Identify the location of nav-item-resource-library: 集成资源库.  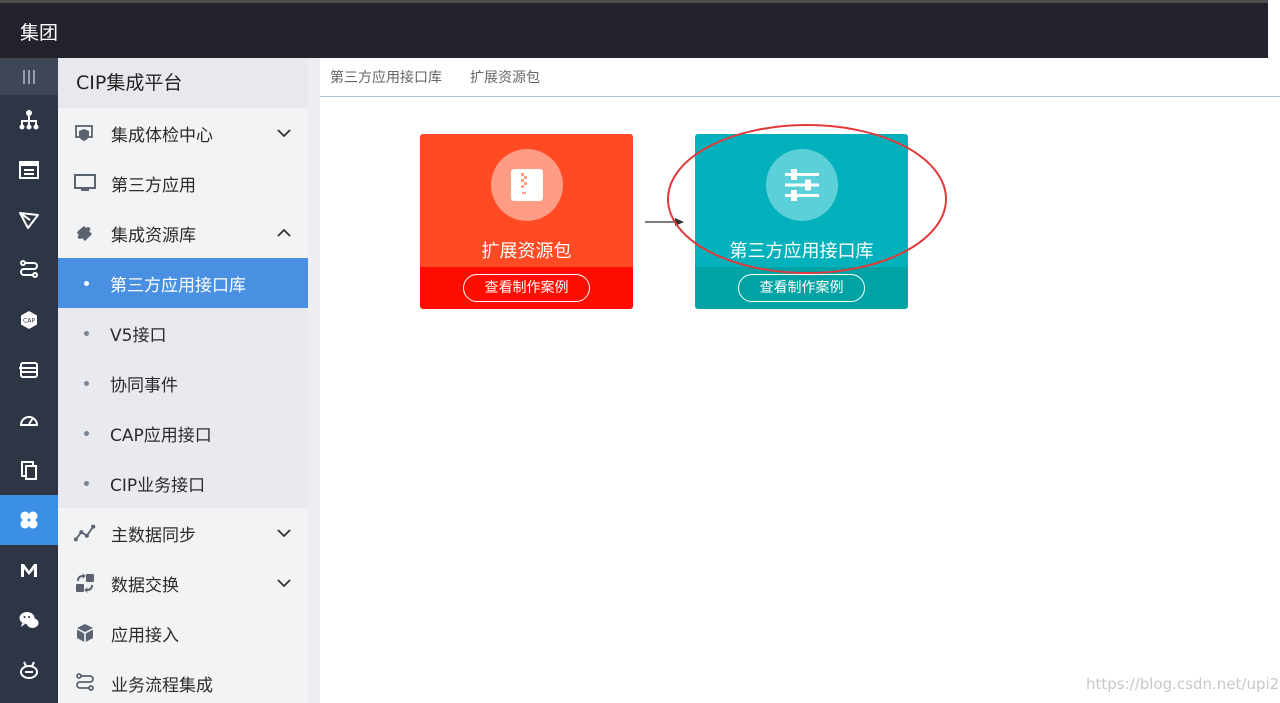
(183, 233).